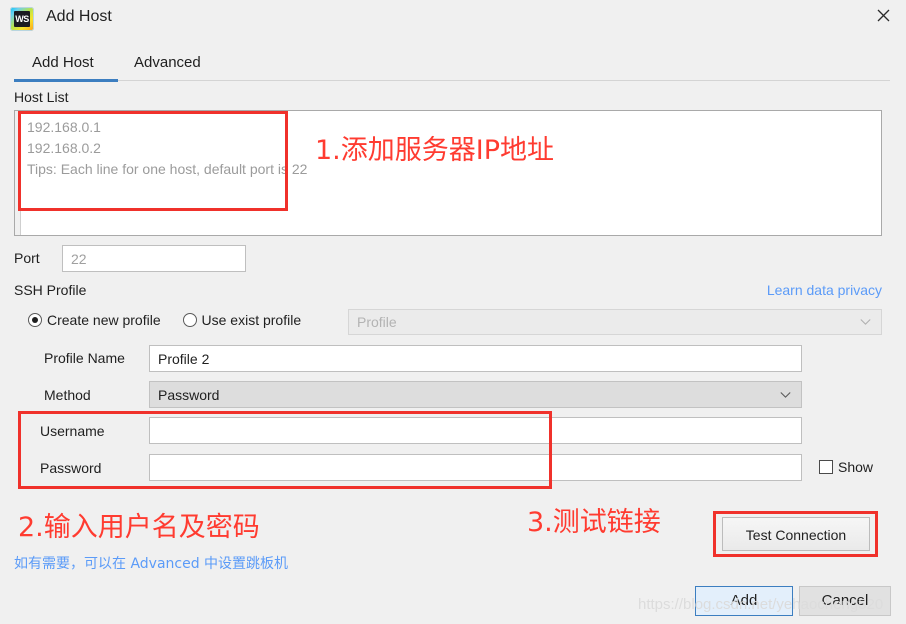  Describe the element at coordinates (67, 395) in the screenshot. I see `method-label: Method` at that location.